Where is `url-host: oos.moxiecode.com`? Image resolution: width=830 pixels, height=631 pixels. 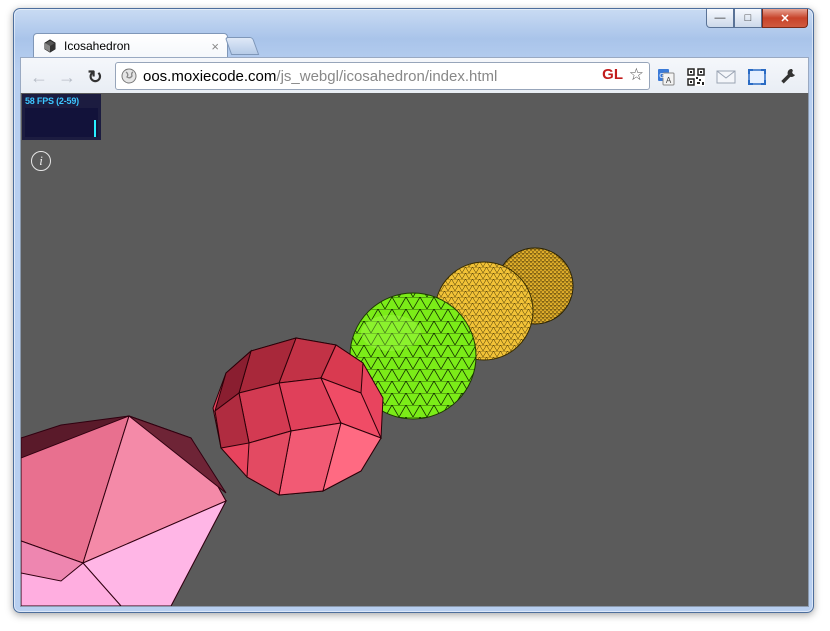 url-host: oos.moxiecode.com is located at coordinates (210, 76).